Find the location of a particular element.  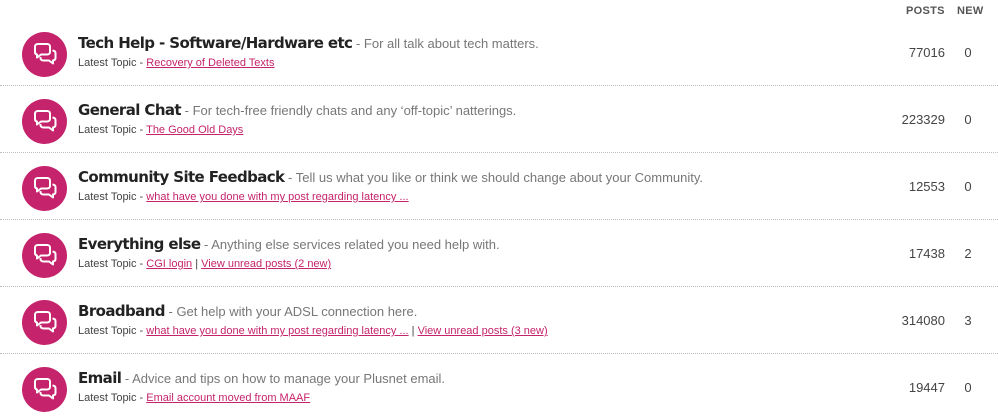

unread-posts-link: View unread posts (3 new) is located at coordinates (483, 331).